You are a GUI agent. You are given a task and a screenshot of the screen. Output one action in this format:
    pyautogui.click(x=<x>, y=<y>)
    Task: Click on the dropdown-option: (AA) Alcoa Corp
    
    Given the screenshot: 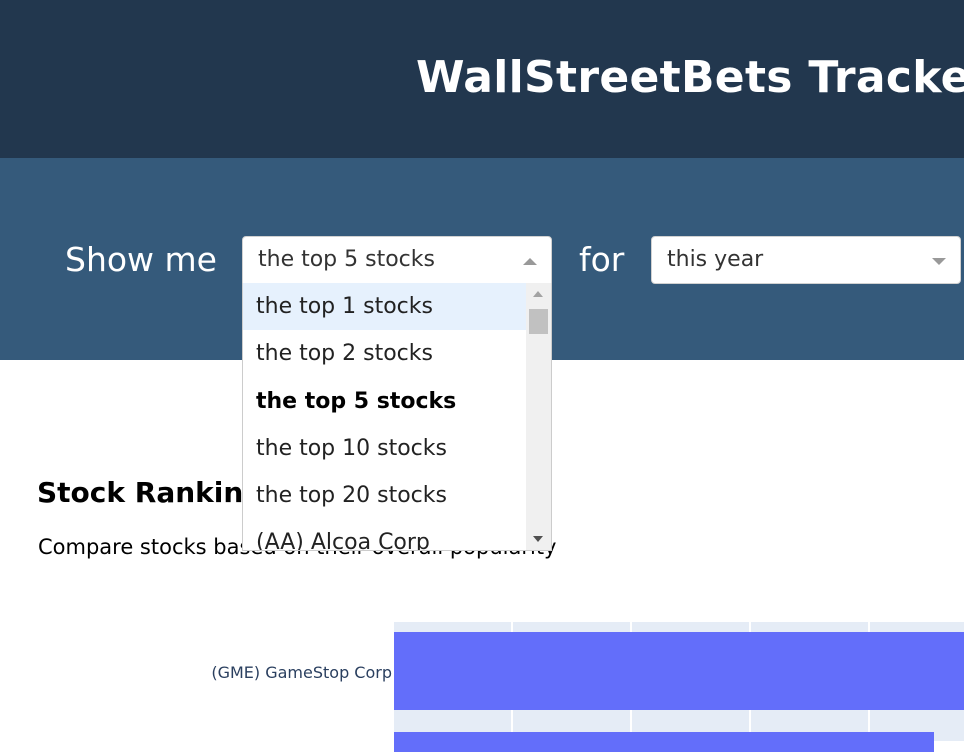 What is the action you would take?
    pyautogui.click(x=384, y=534)
    